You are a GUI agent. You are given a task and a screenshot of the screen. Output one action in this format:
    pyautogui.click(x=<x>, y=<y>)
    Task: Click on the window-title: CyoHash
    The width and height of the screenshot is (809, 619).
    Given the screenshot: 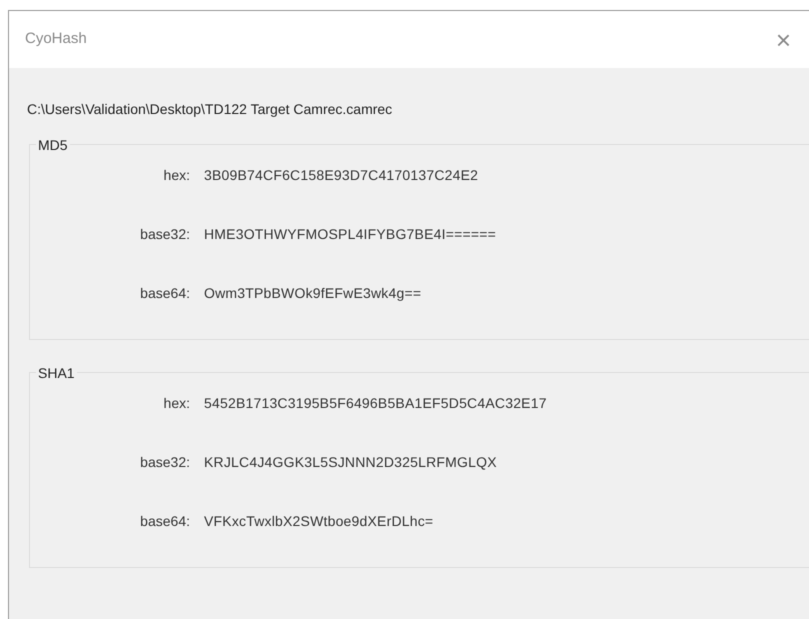 What is the action you would take?
    pyautogui.click(x=56, y=39)
    